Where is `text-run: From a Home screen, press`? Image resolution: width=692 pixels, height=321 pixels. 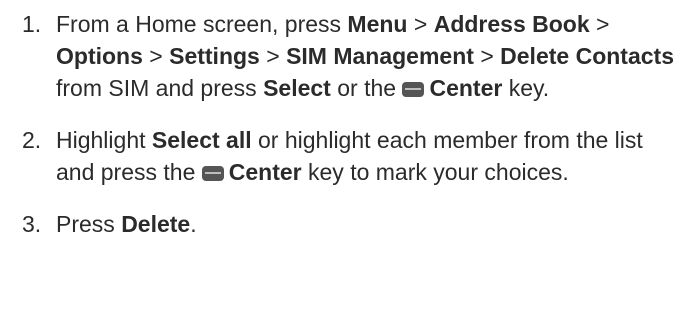 text-run: From a Home screen, press is located at coordinates (202, 24).